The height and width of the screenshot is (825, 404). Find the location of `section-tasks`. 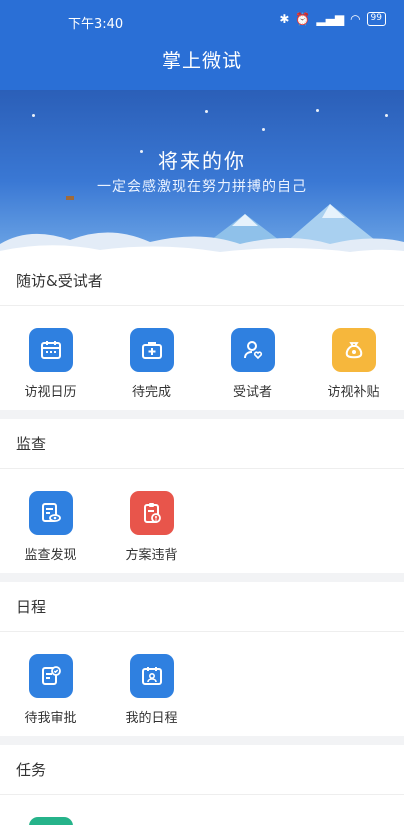

section-tasks is located at coordinates (202, 810).